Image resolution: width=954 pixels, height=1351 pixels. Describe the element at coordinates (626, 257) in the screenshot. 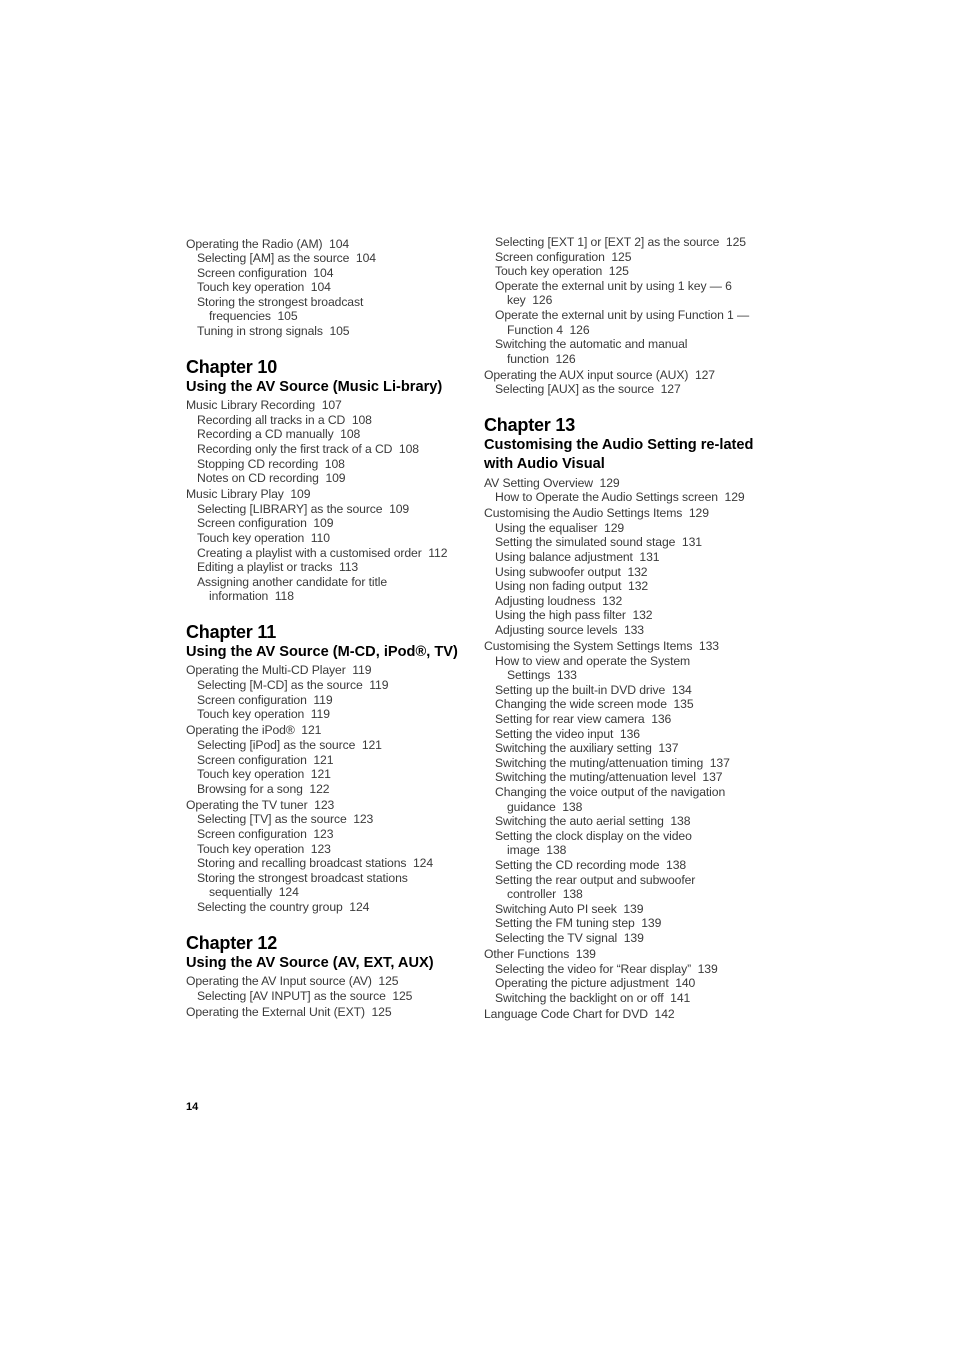

I see `toc-subsection-entry: Screen configuration 125` at that location.